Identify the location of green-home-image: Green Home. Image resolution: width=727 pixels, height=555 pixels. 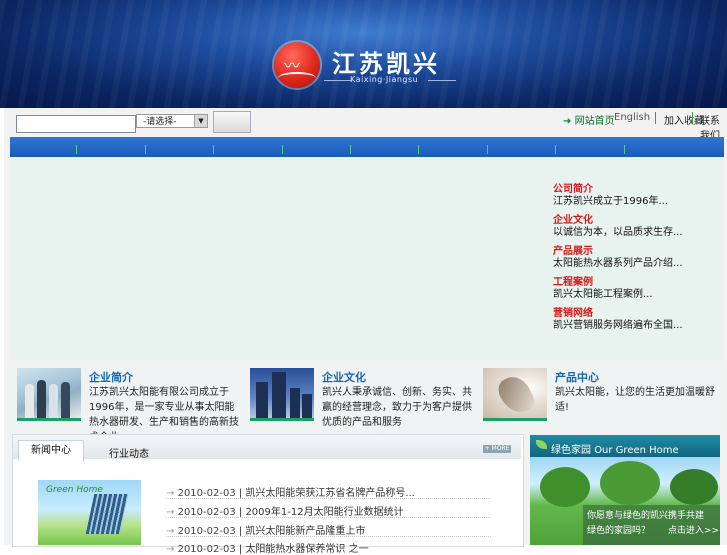
(89, 512).